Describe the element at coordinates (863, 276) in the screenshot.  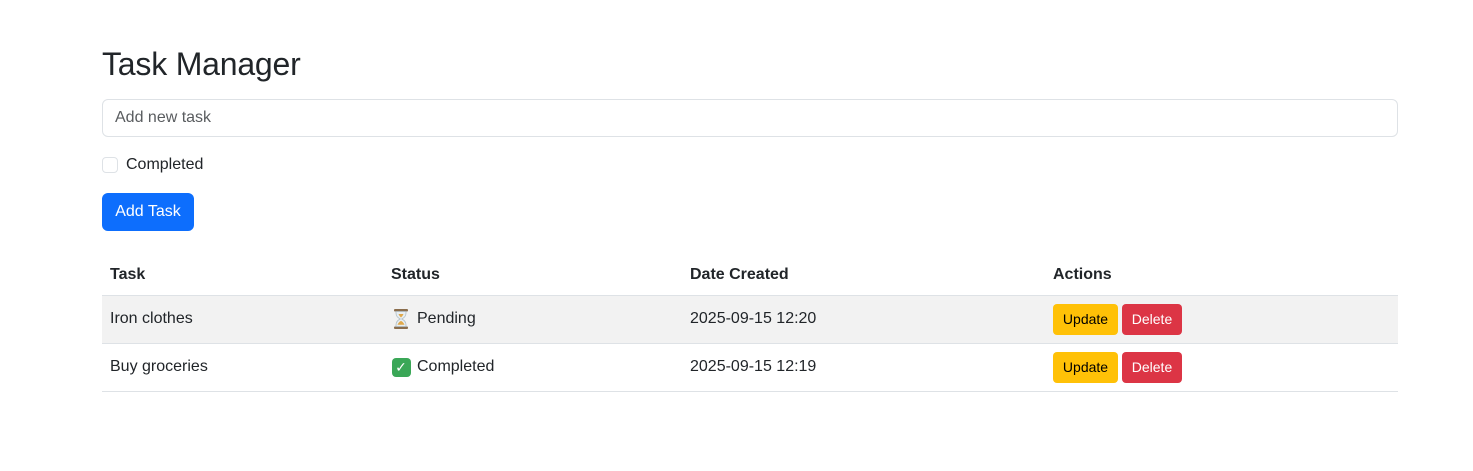
I see `column-header-date: Date Created` at that location.